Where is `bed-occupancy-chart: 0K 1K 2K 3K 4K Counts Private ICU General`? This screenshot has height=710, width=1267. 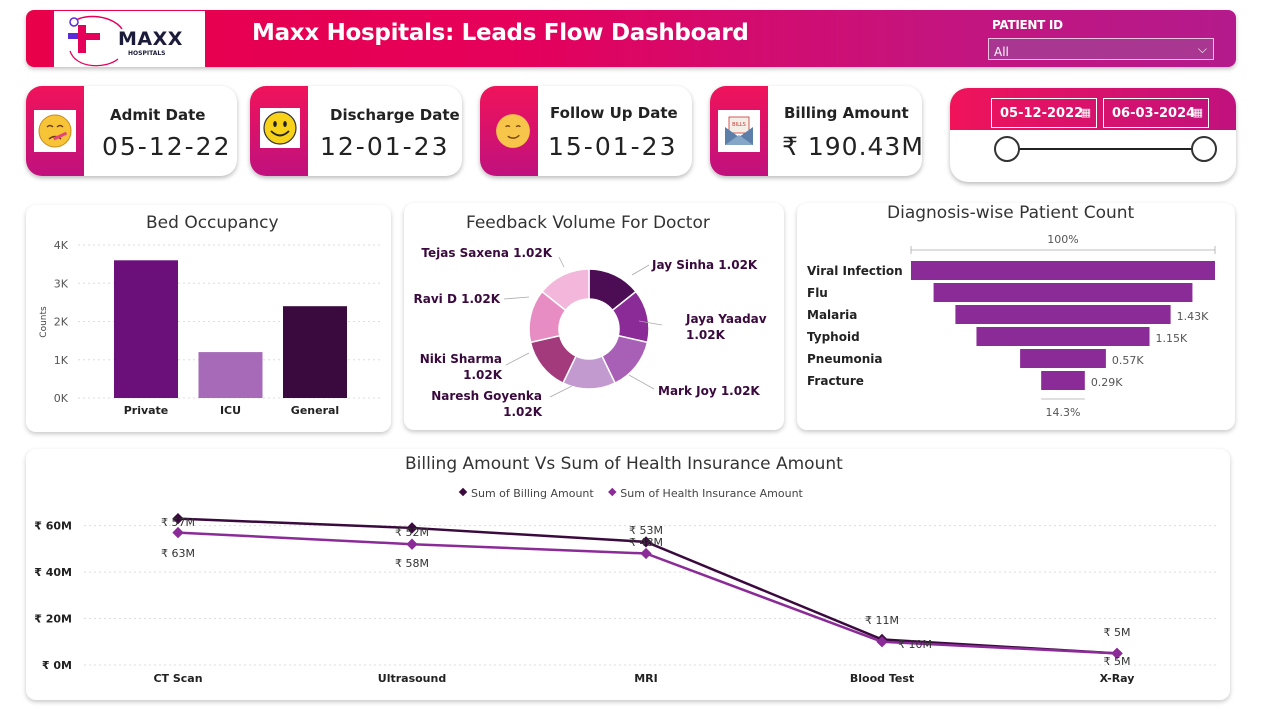
bed-occupancy-chart: 0K 1K 2K 3K 4K Counts Private ICU General is located at coordinates (210, 328).